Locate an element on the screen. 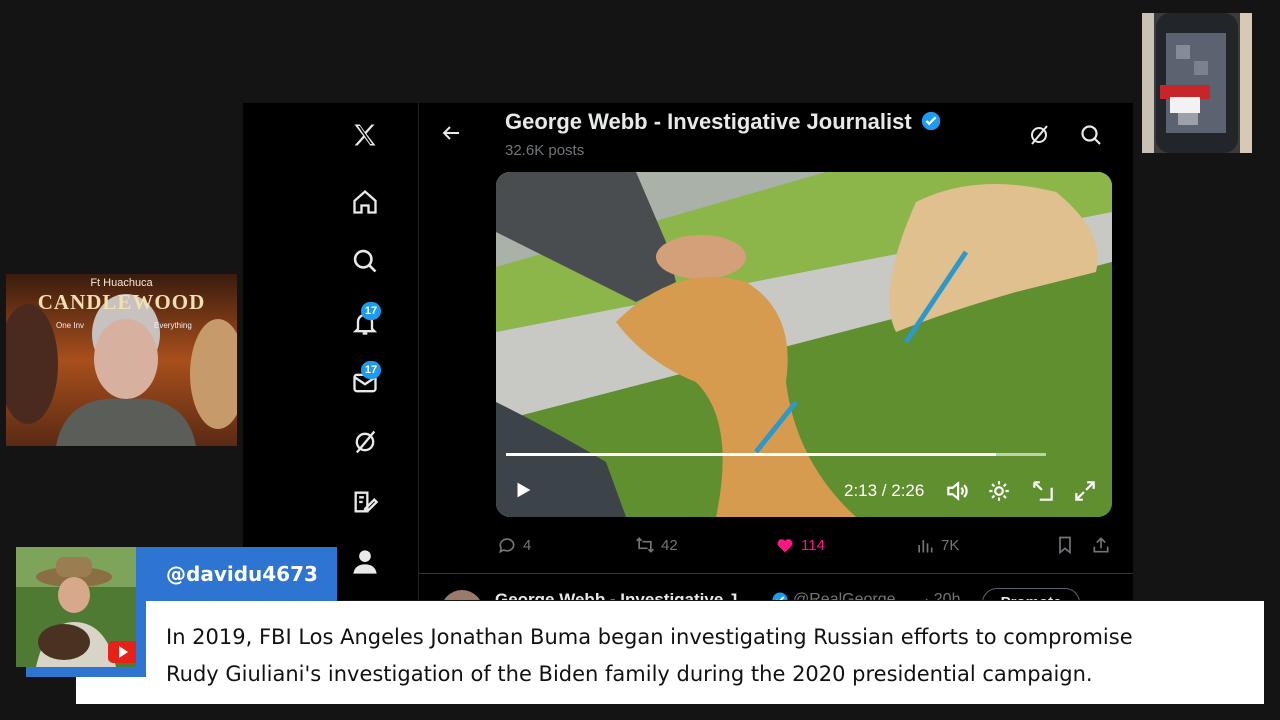  home-icon is located at coordinates (365, 202).